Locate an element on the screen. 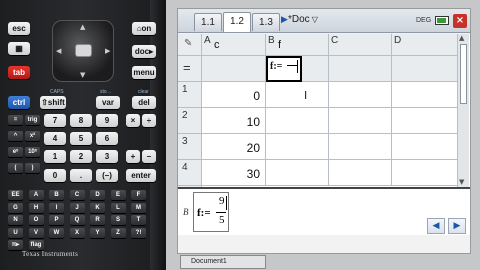 Image resolution: width=480 pixels, height=270 pixels. caret-key: ^ is located at coordinates (15, 136).